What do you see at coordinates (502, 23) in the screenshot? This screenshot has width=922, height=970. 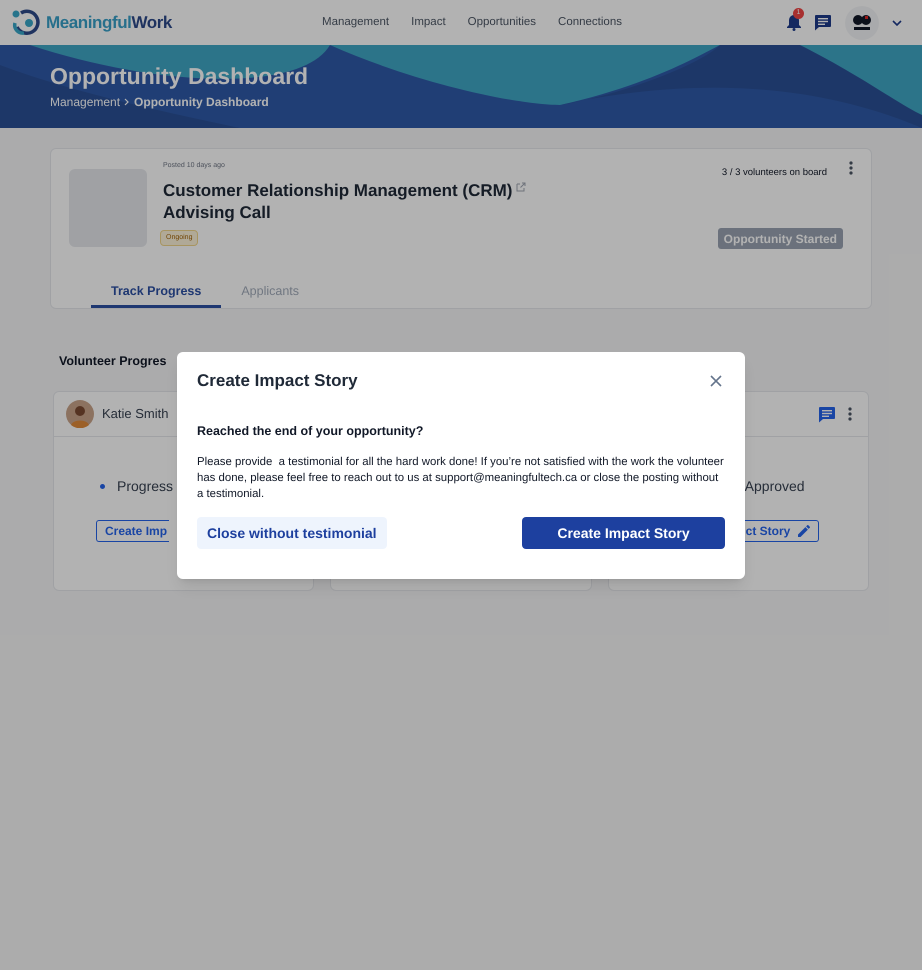 I see `nav-link: Opportunities` at bounding box center [502, 23].